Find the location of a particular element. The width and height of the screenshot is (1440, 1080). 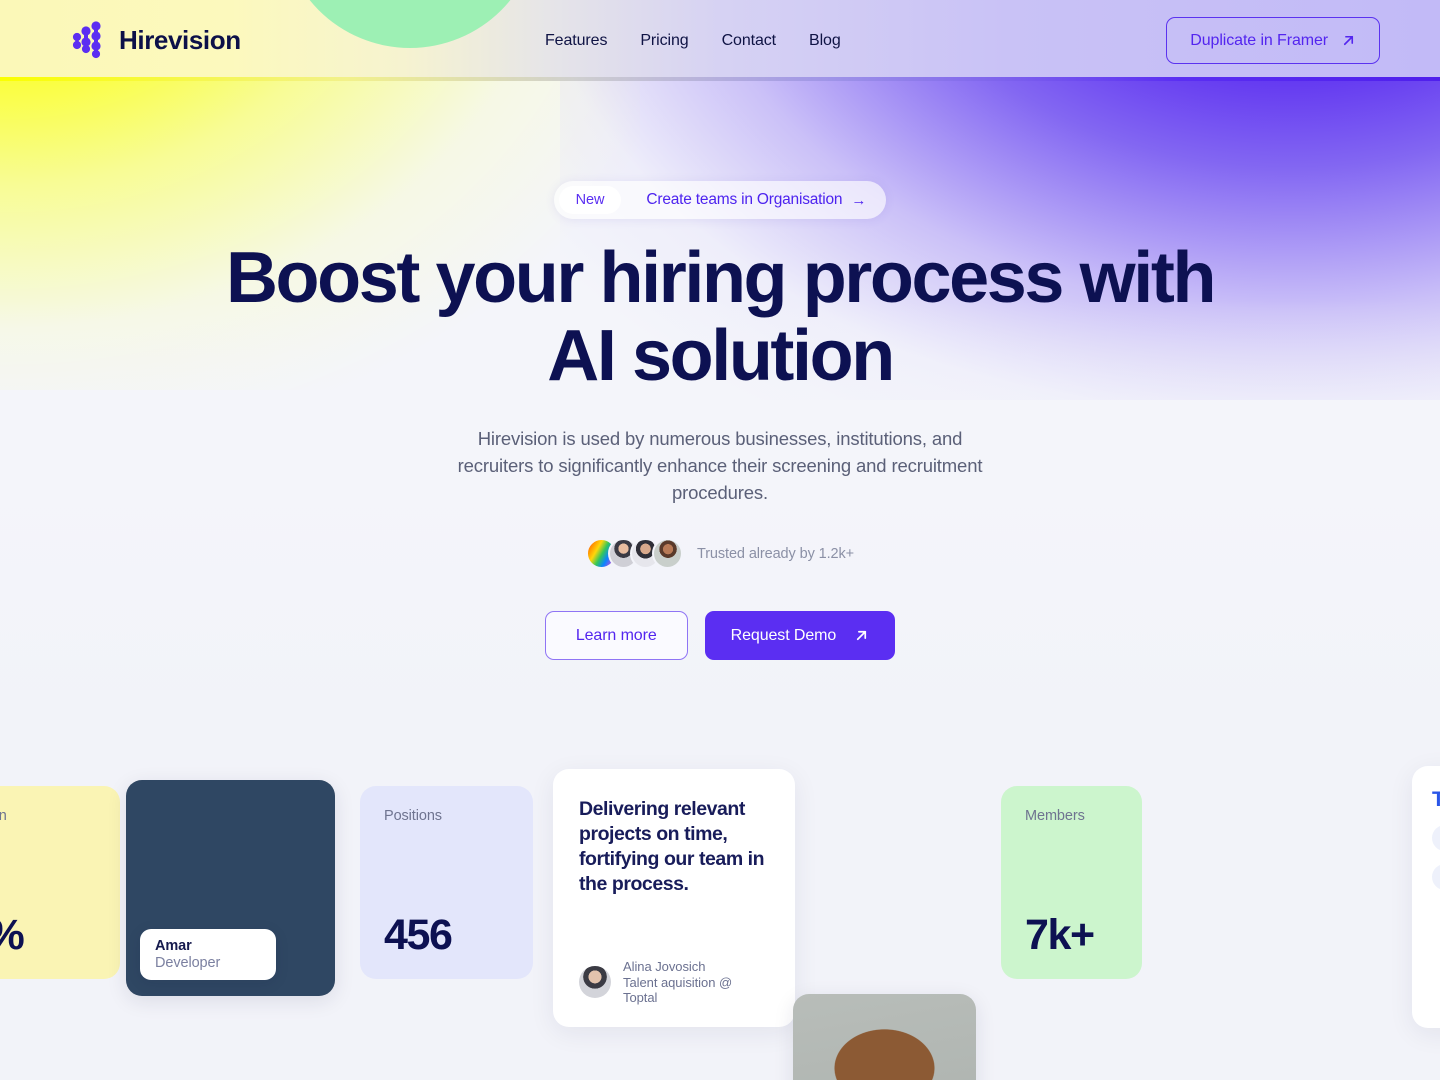

brand-logo: Hirevision is located at coordinates (156, 40).